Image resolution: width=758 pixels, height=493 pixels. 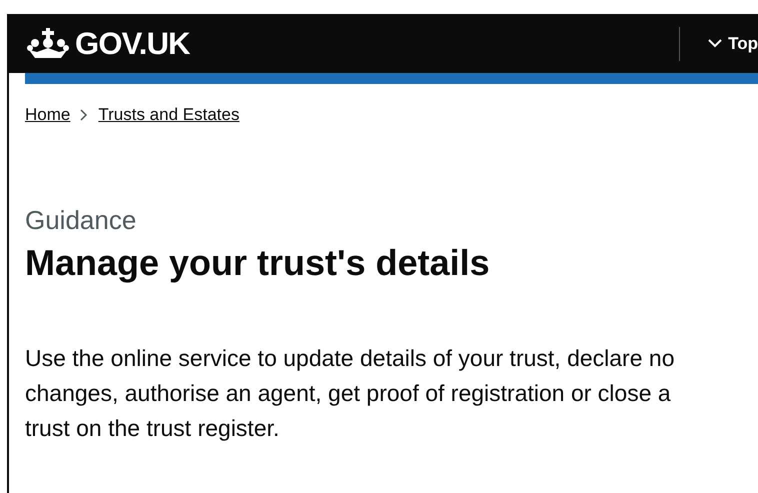 I want to click on breadcrumb-link: Trusts and Estates, so click(x=169, y=115).